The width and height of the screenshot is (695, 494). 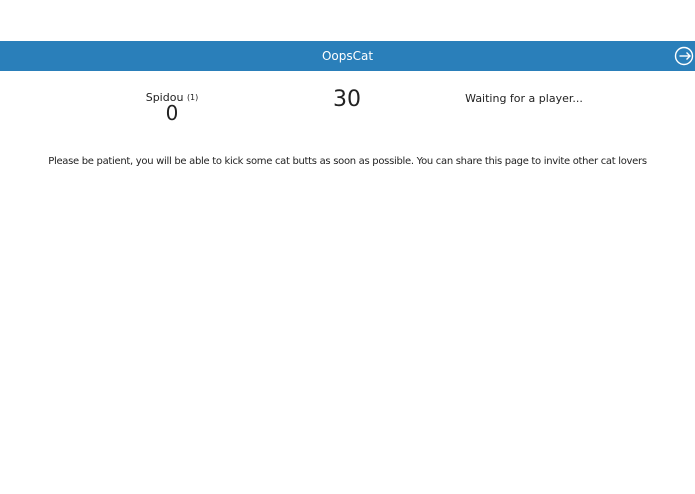 I want to click on top-bar: OopsCat, so click(x=347, y=56).